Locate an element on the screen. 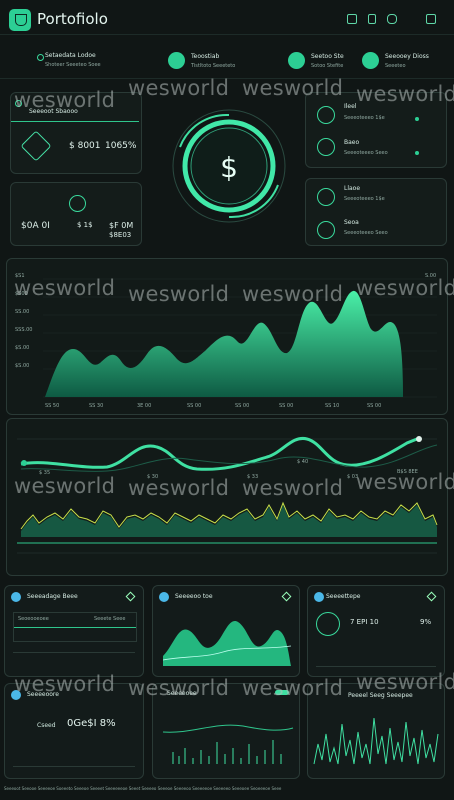 This screenshot has width=454, height=800. nav-item-3: Seetoo Ste Sotoo Stefite is located at coordinates (323, 63).